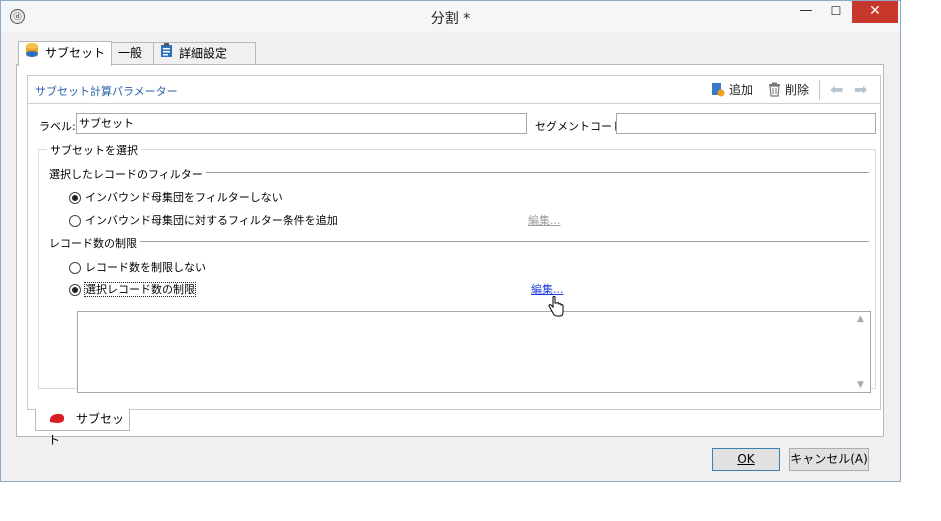 The height and width of the screenshot is (521, 941). What do you see at coordinates (718, 91) in the screenshot?
I see `add-icon` at bounding box center [718, 91].